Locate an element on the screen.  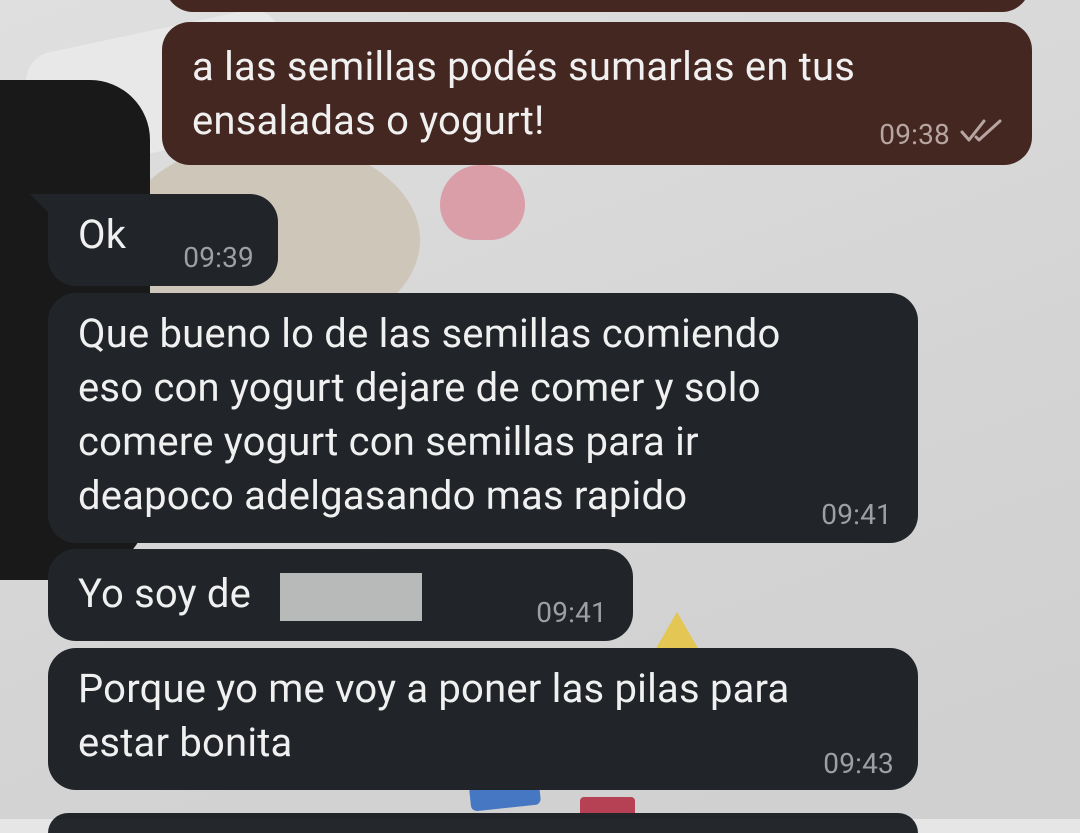
message-time: 09:38 is located at coordinates (914, 134).